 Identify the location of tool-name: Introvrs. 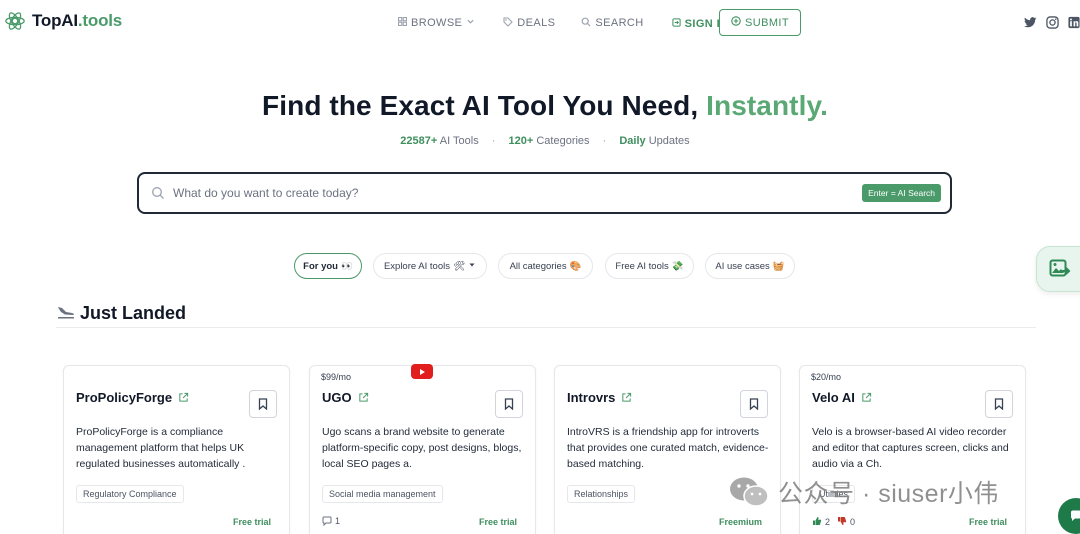
(591, 397).